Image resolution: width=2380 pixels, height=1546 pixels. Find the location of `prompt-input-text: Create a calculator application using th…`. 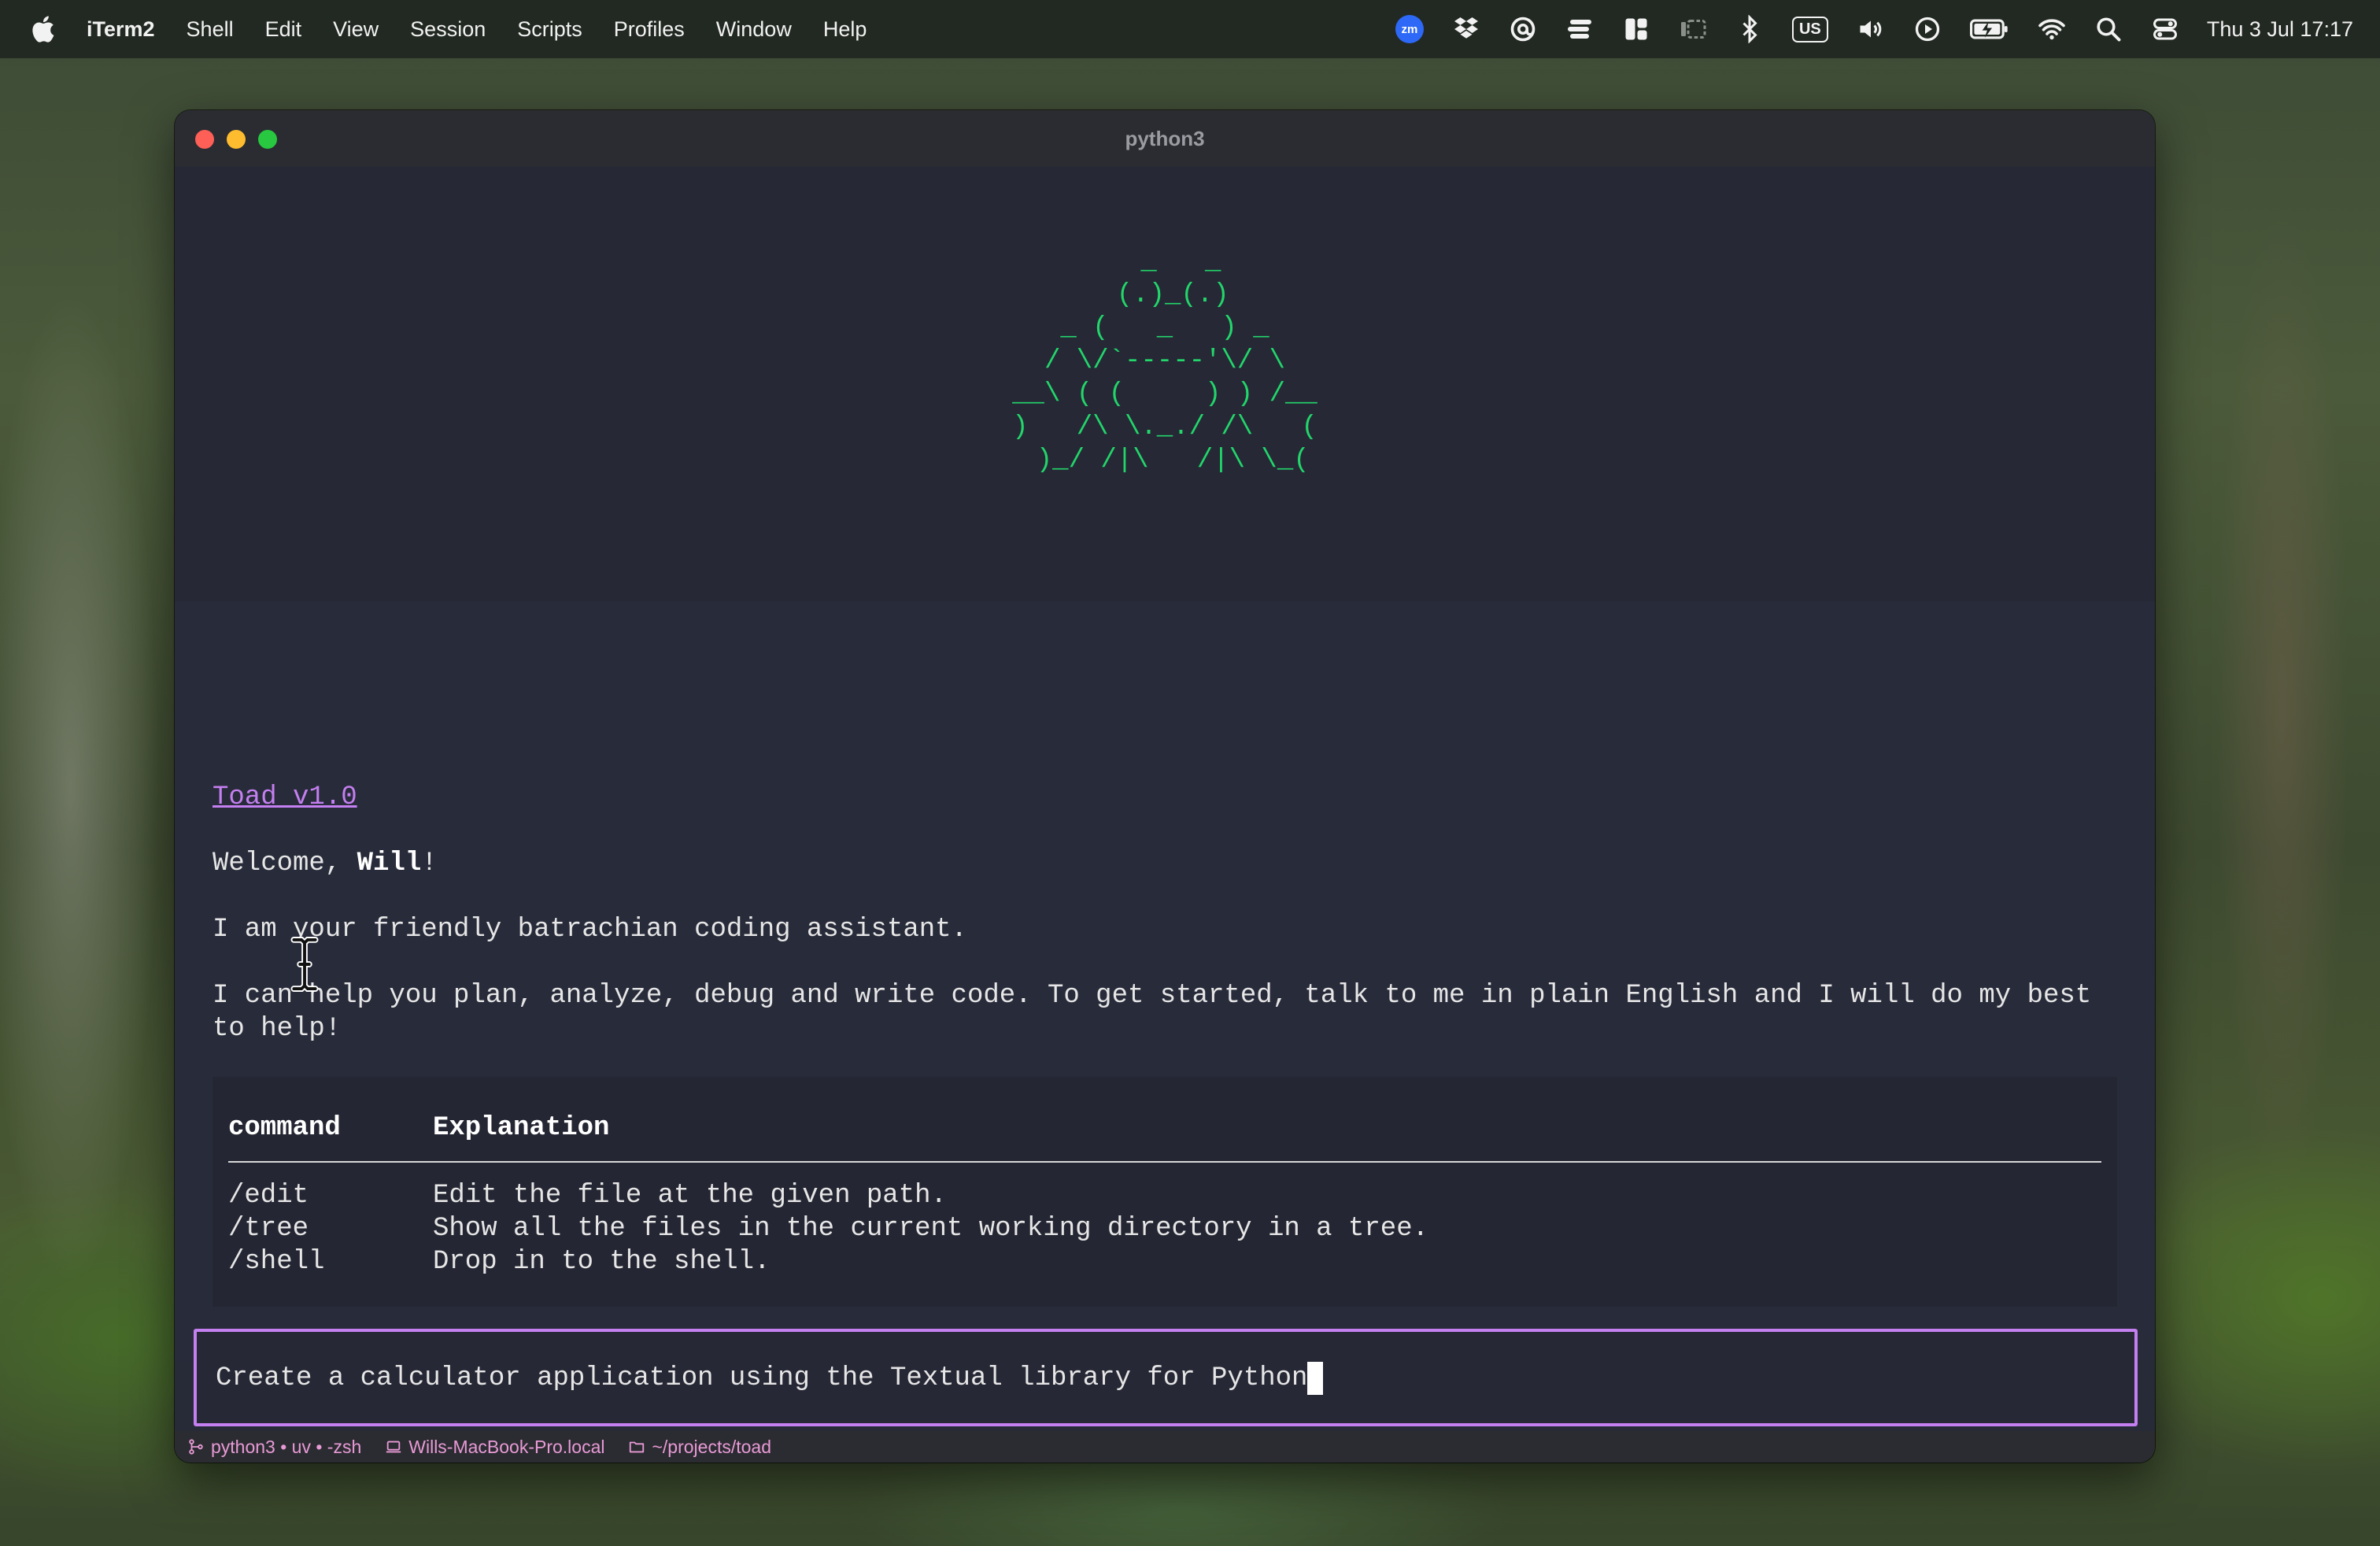

prompt-input-text: Create a calculator application using th… is located at coordinates (770, 1378).